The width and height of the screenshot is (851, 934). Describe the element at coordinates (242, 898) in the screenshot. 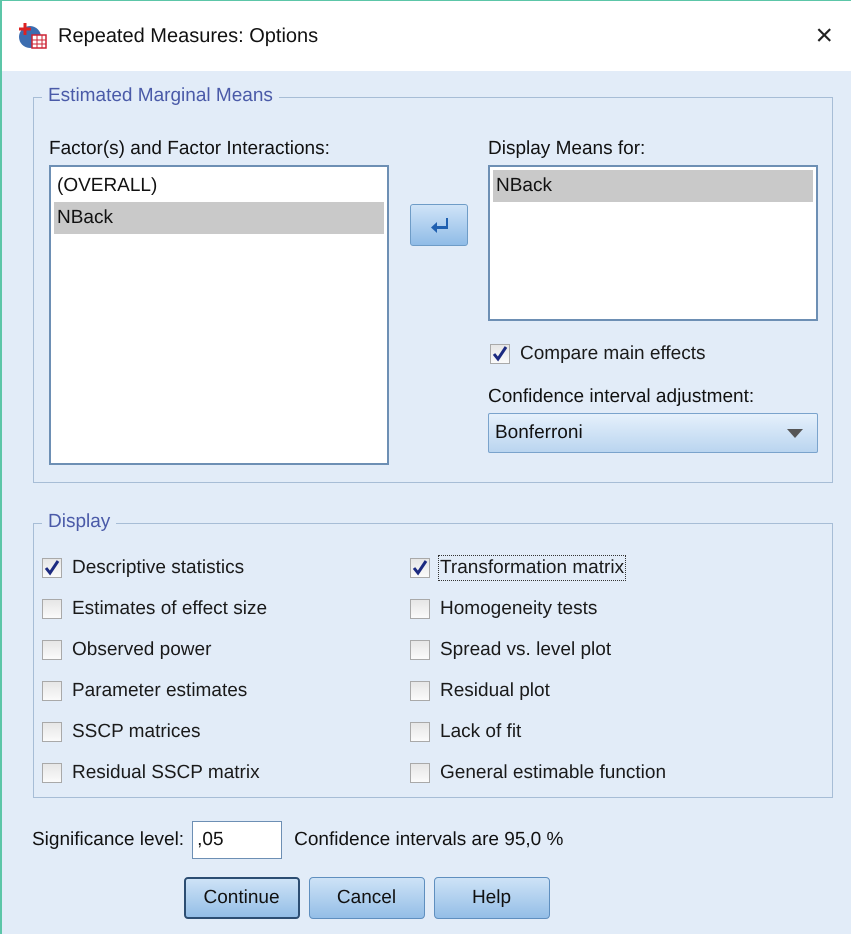

I see `dialog-button: Continue` at that location.